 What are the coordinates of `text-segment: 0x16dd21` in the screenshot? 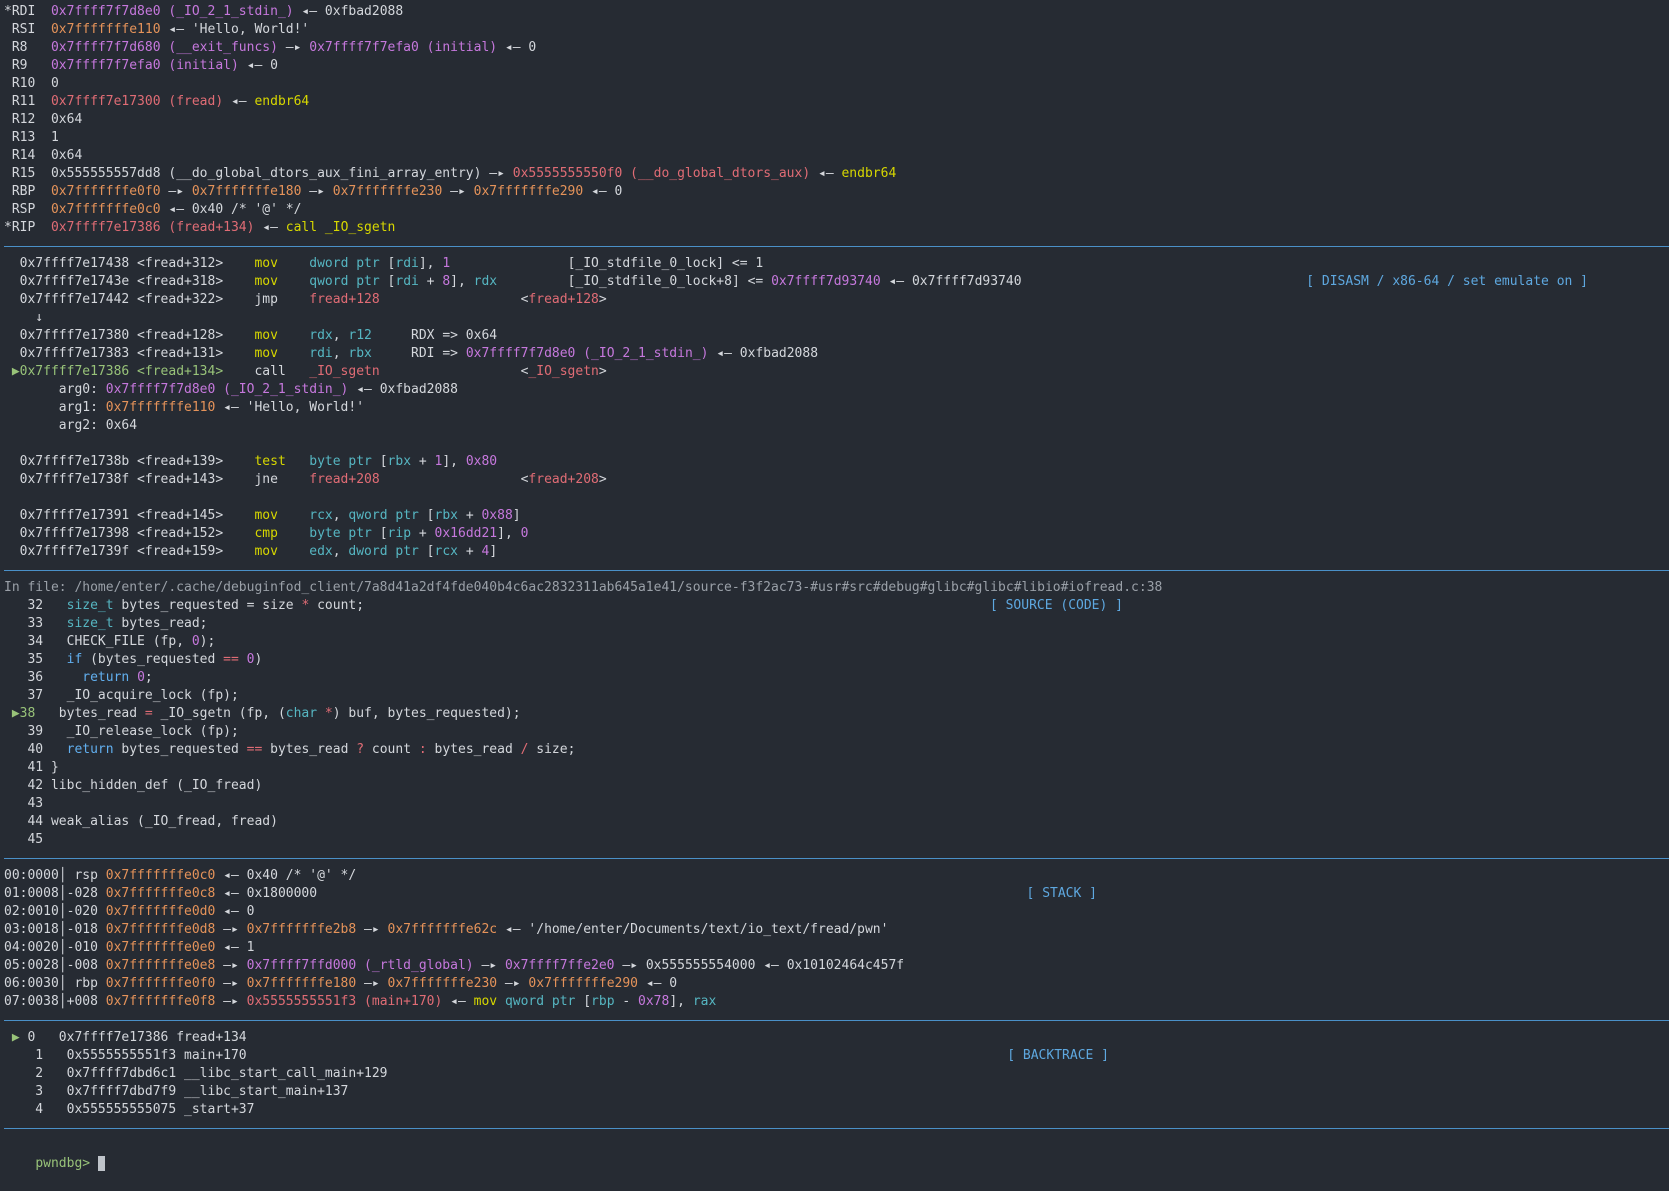 It's located at (466, 533).